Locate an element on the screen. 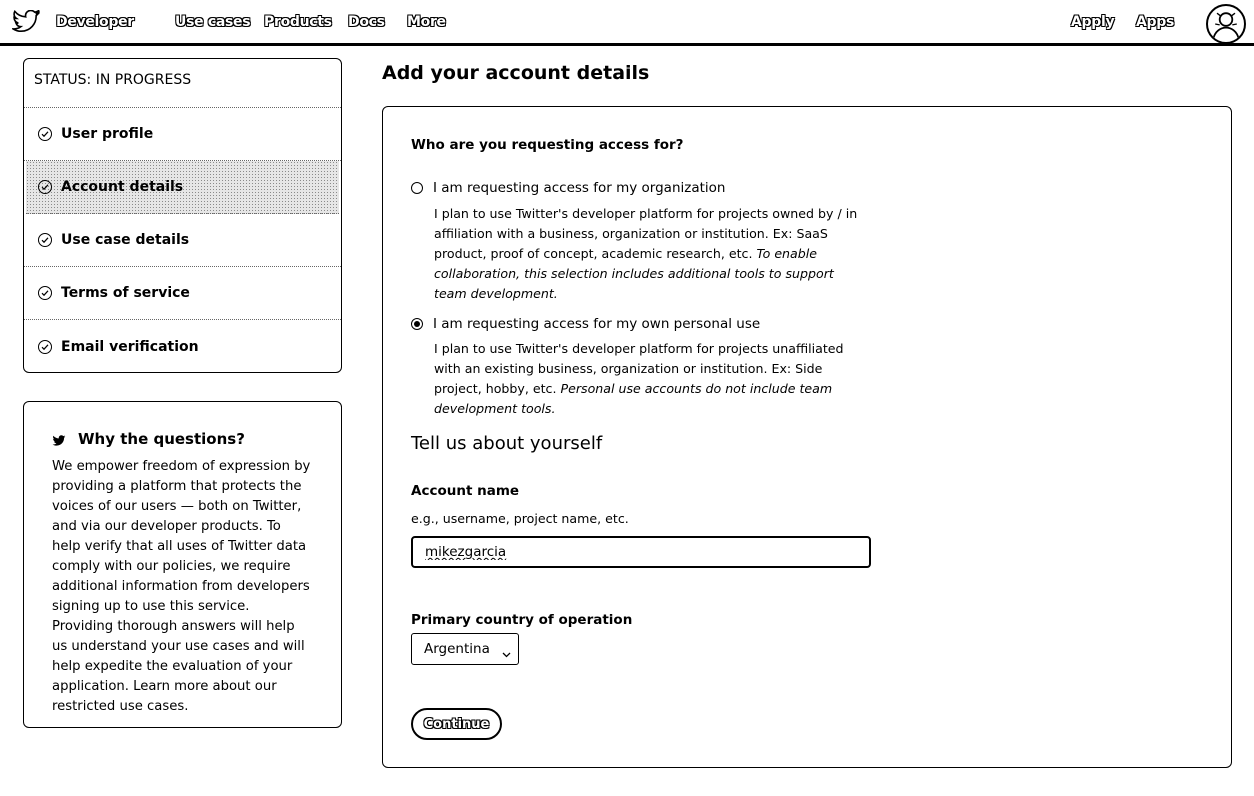 This screenshot has height=796, width=1254. page-title: Add your account details is located at coordinates (516, 73).